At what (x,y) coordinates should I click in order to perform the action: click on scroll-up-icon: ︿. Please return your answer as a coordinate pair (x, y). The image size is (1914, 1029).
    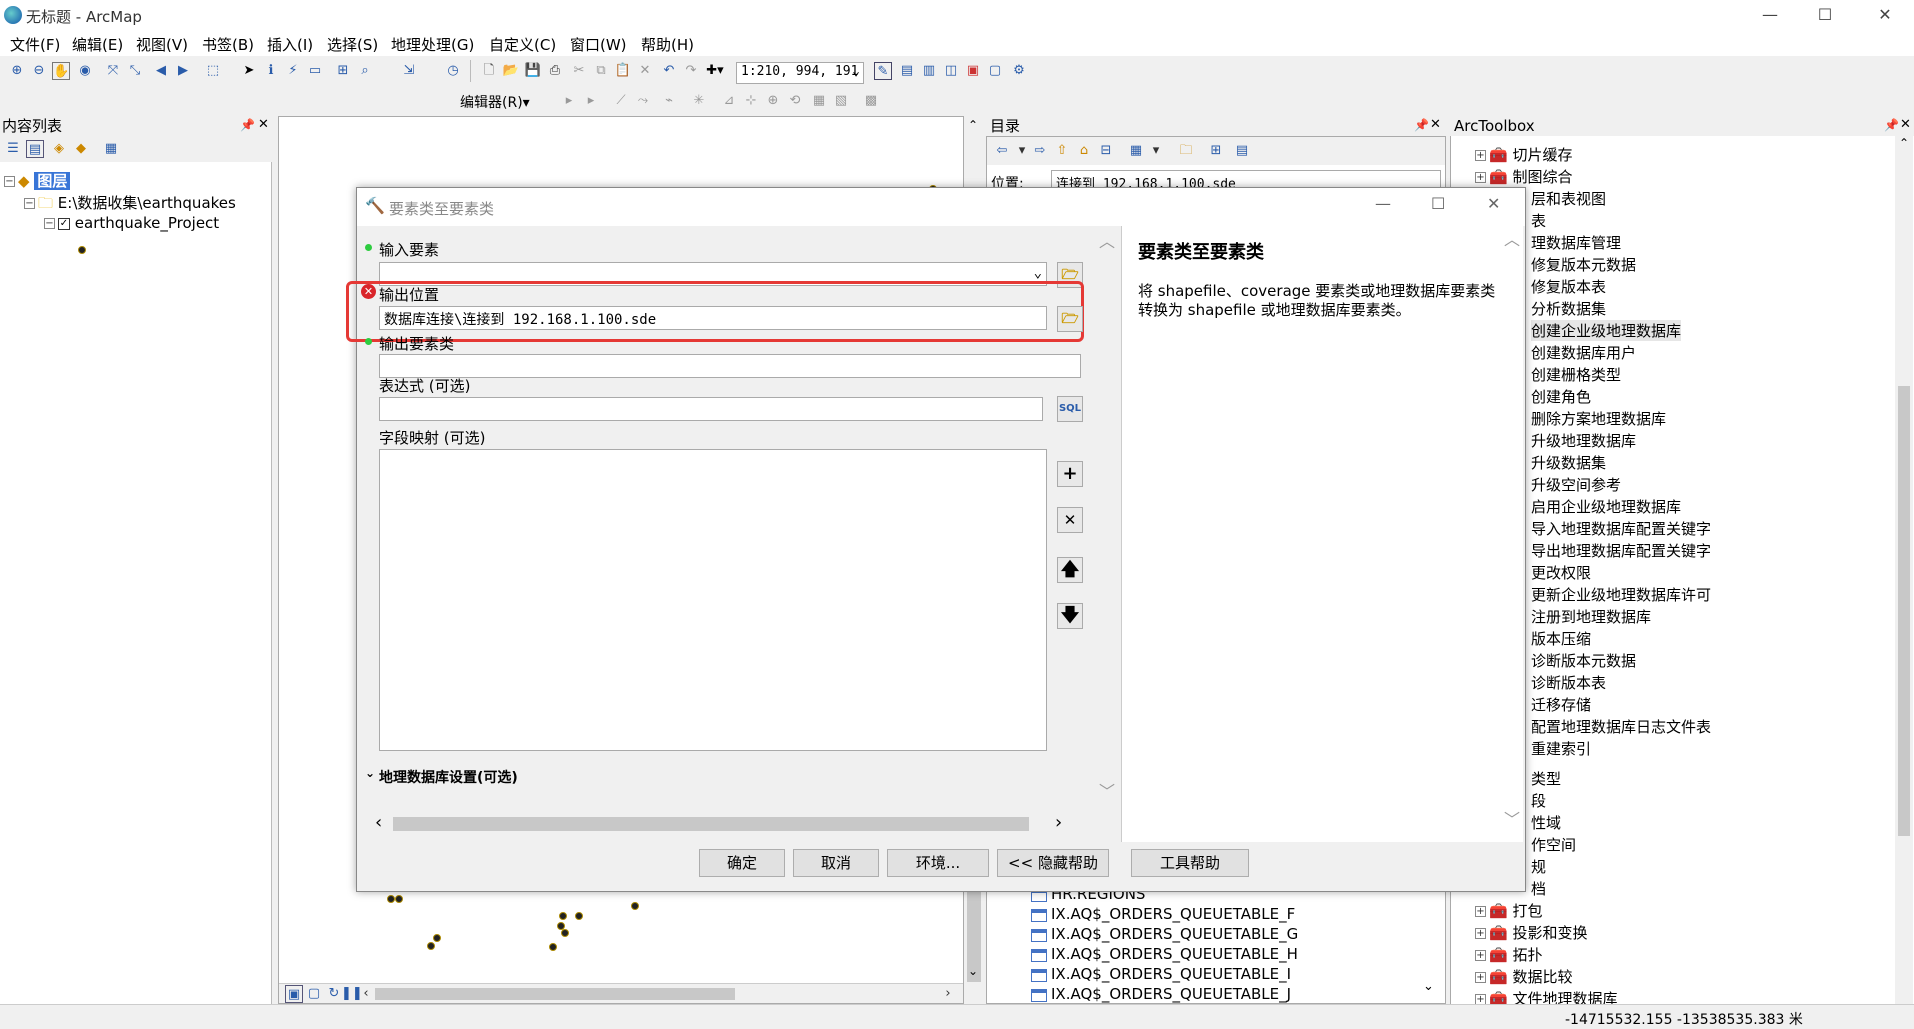
    Looking at the image, I should click on (1512, 238).